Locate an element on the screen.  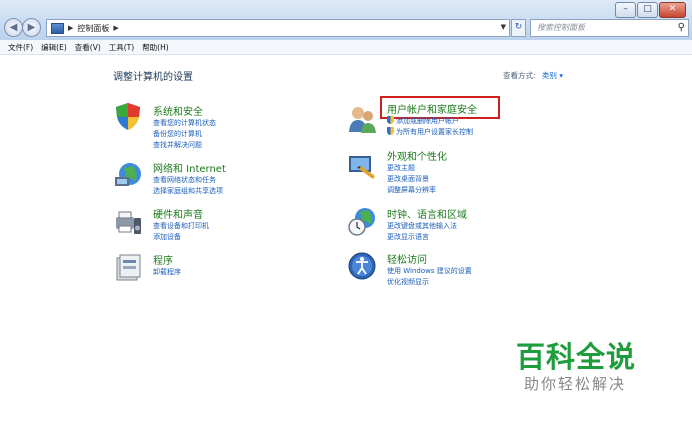
maximize-button: □ is located at coordinates (647, 10).